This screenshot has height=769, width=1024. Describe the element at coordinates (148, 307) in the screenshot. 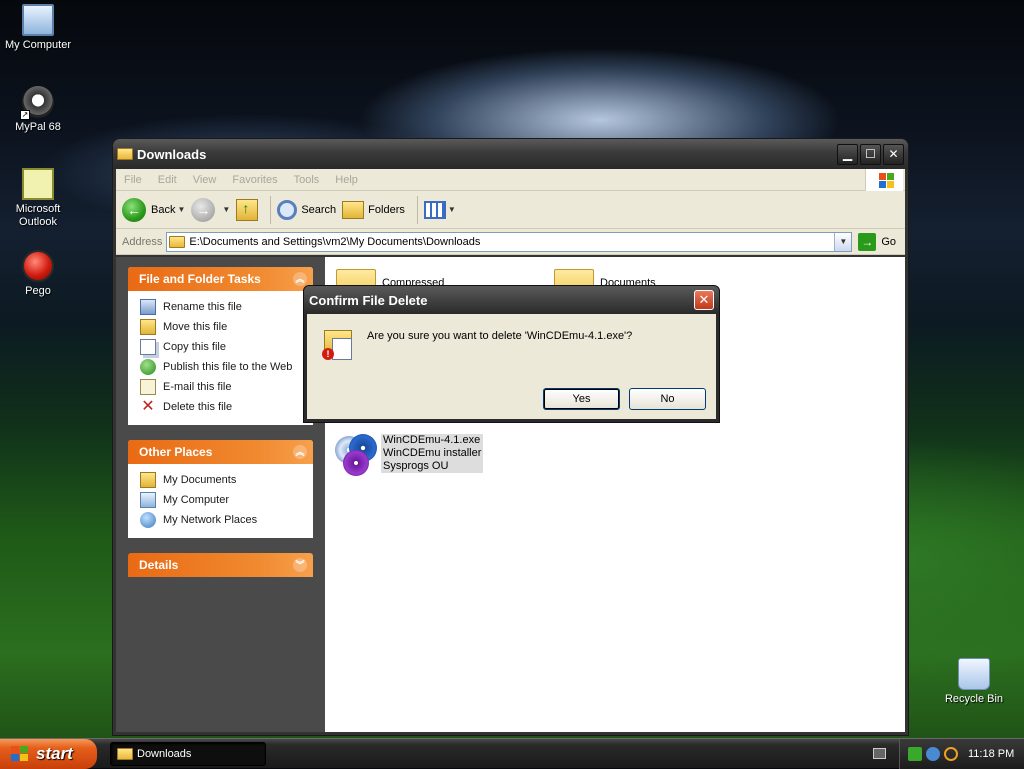

I see `rename-icon` at that location.